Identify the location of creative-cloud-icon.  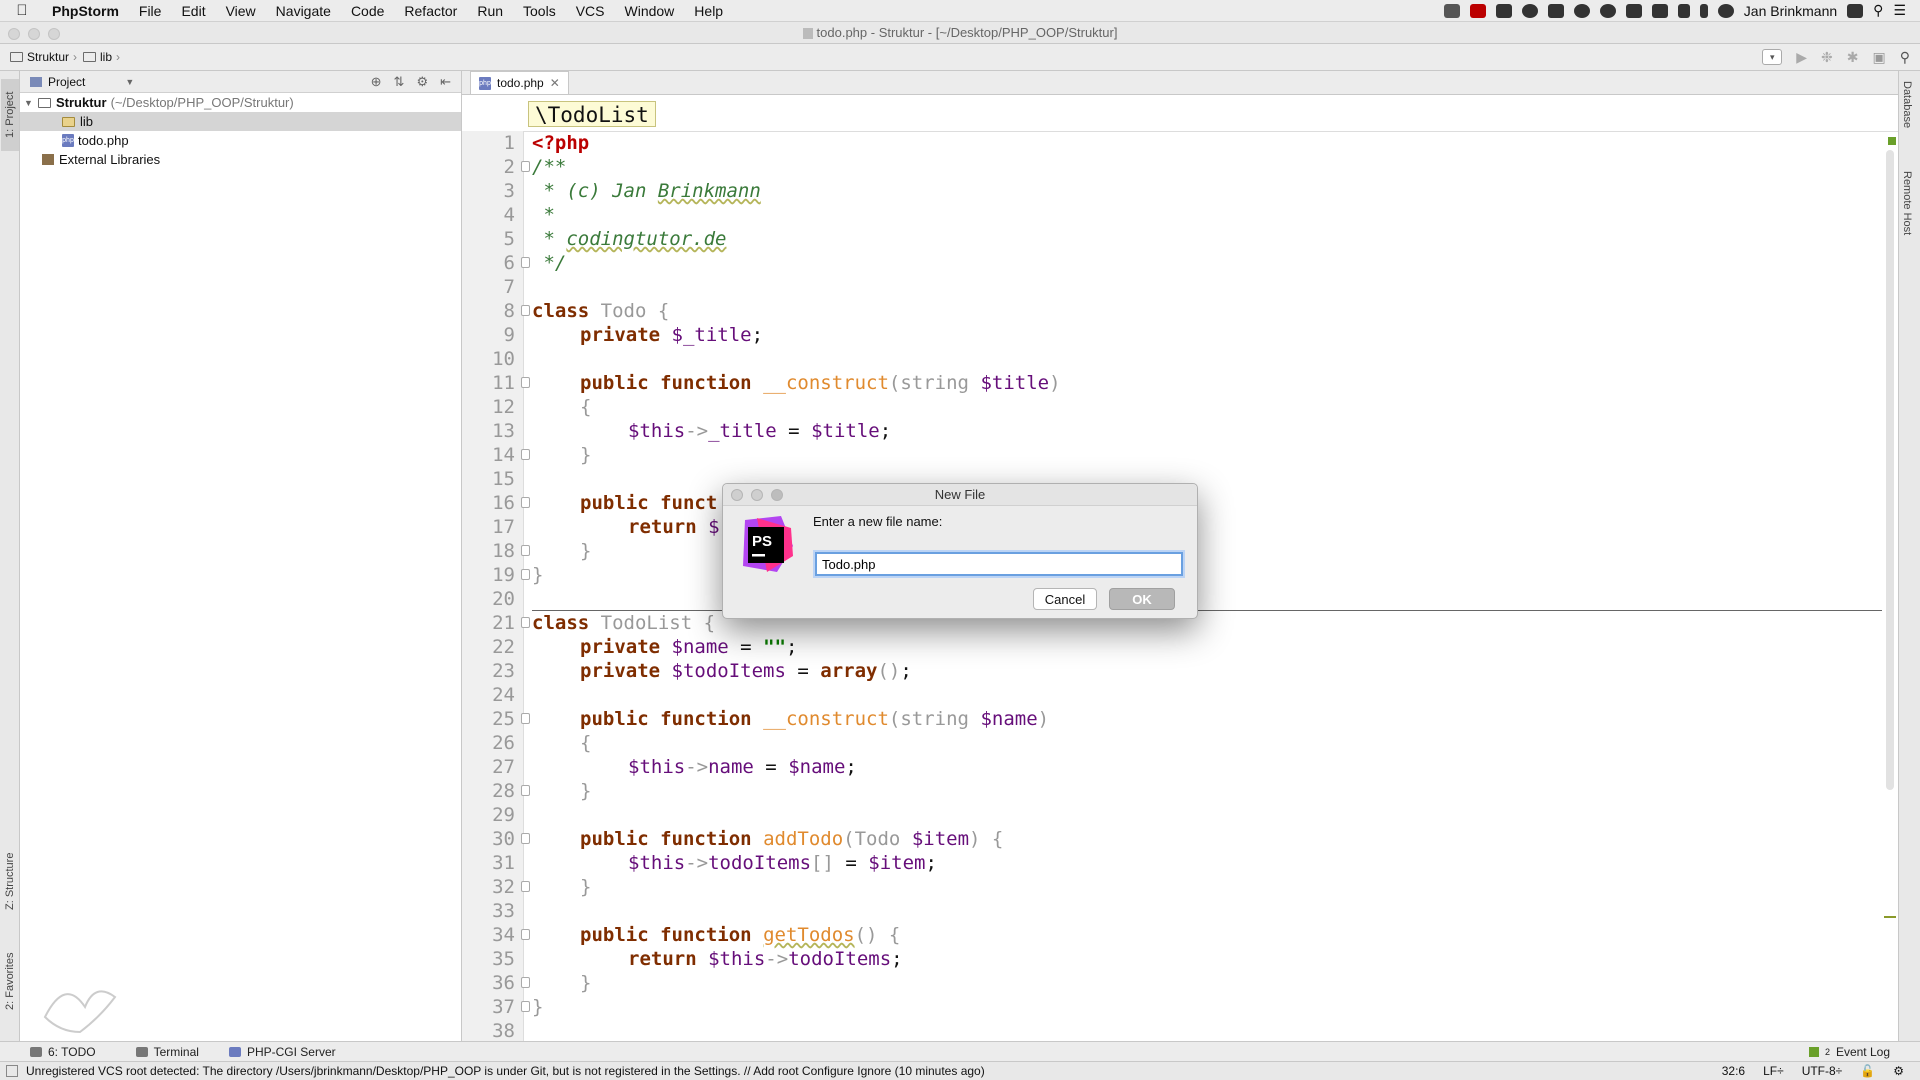
(1607, 10).